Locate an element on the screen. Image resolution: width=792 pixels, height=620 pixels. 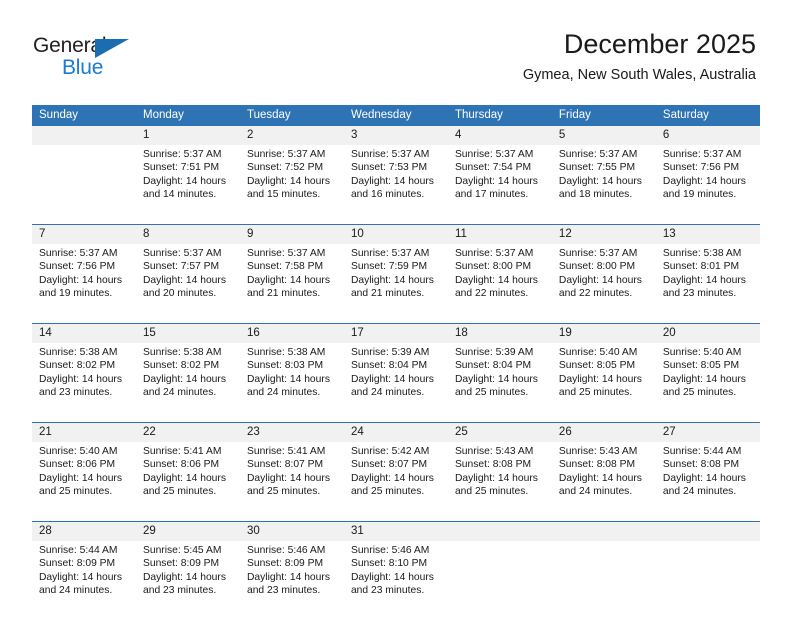
day-number: 13 is located at coordinates (707, 234).